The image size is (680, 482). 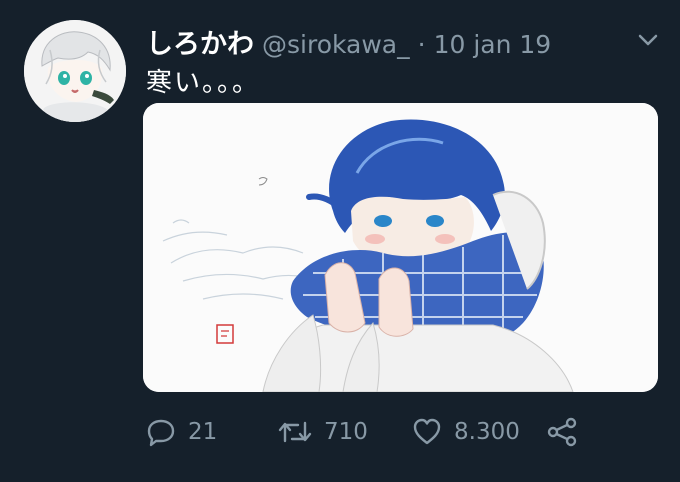 What do you see at coordinates (336, 44) in the screenshot?
I see `user-handle: @sirokawa_` at bounding box center [336, 44].